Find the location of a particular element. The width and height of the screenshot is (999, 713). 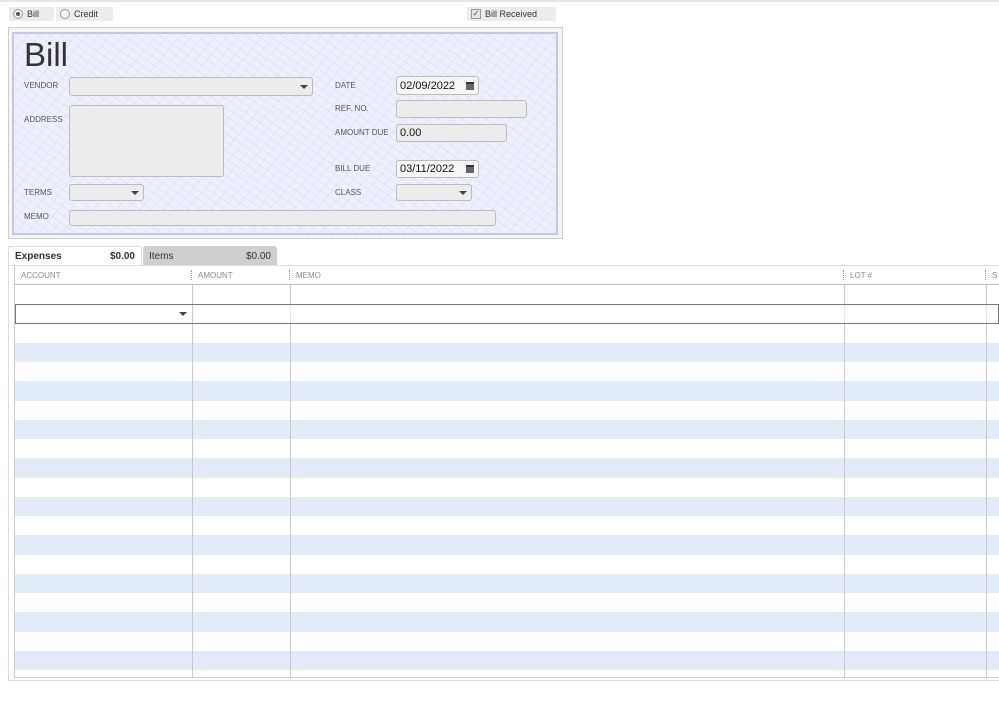

page-title: Bill is located at coordinates (46, 54).